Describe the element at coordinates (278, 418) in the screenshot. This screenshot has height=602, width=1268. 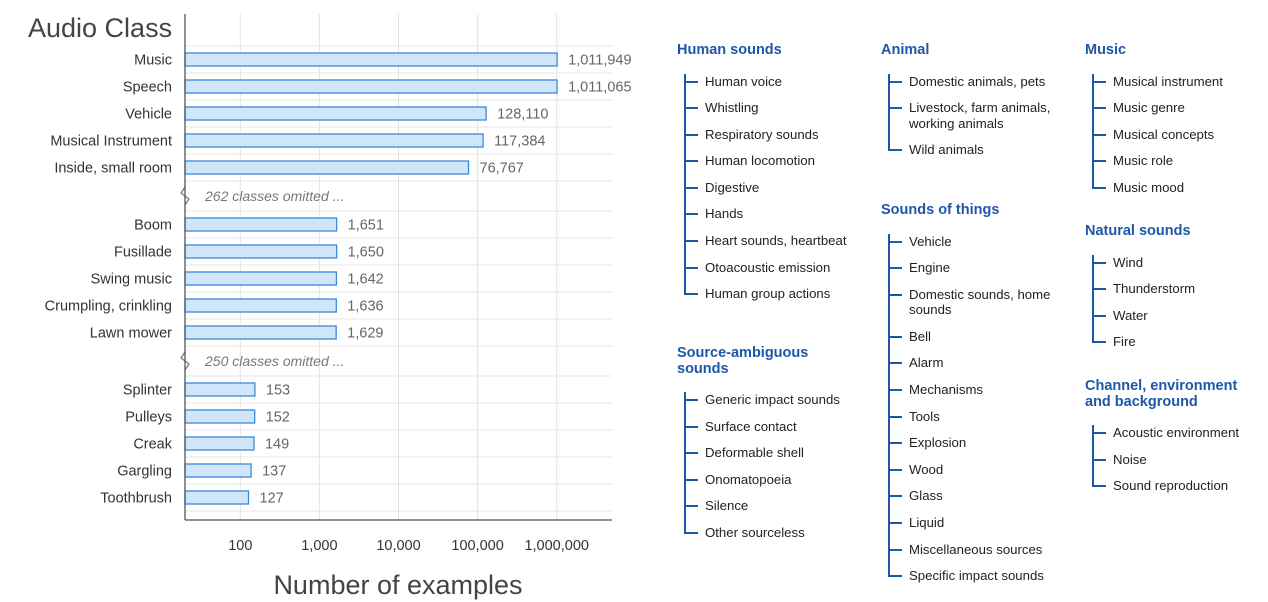
I see `data-label: 152` at that location.